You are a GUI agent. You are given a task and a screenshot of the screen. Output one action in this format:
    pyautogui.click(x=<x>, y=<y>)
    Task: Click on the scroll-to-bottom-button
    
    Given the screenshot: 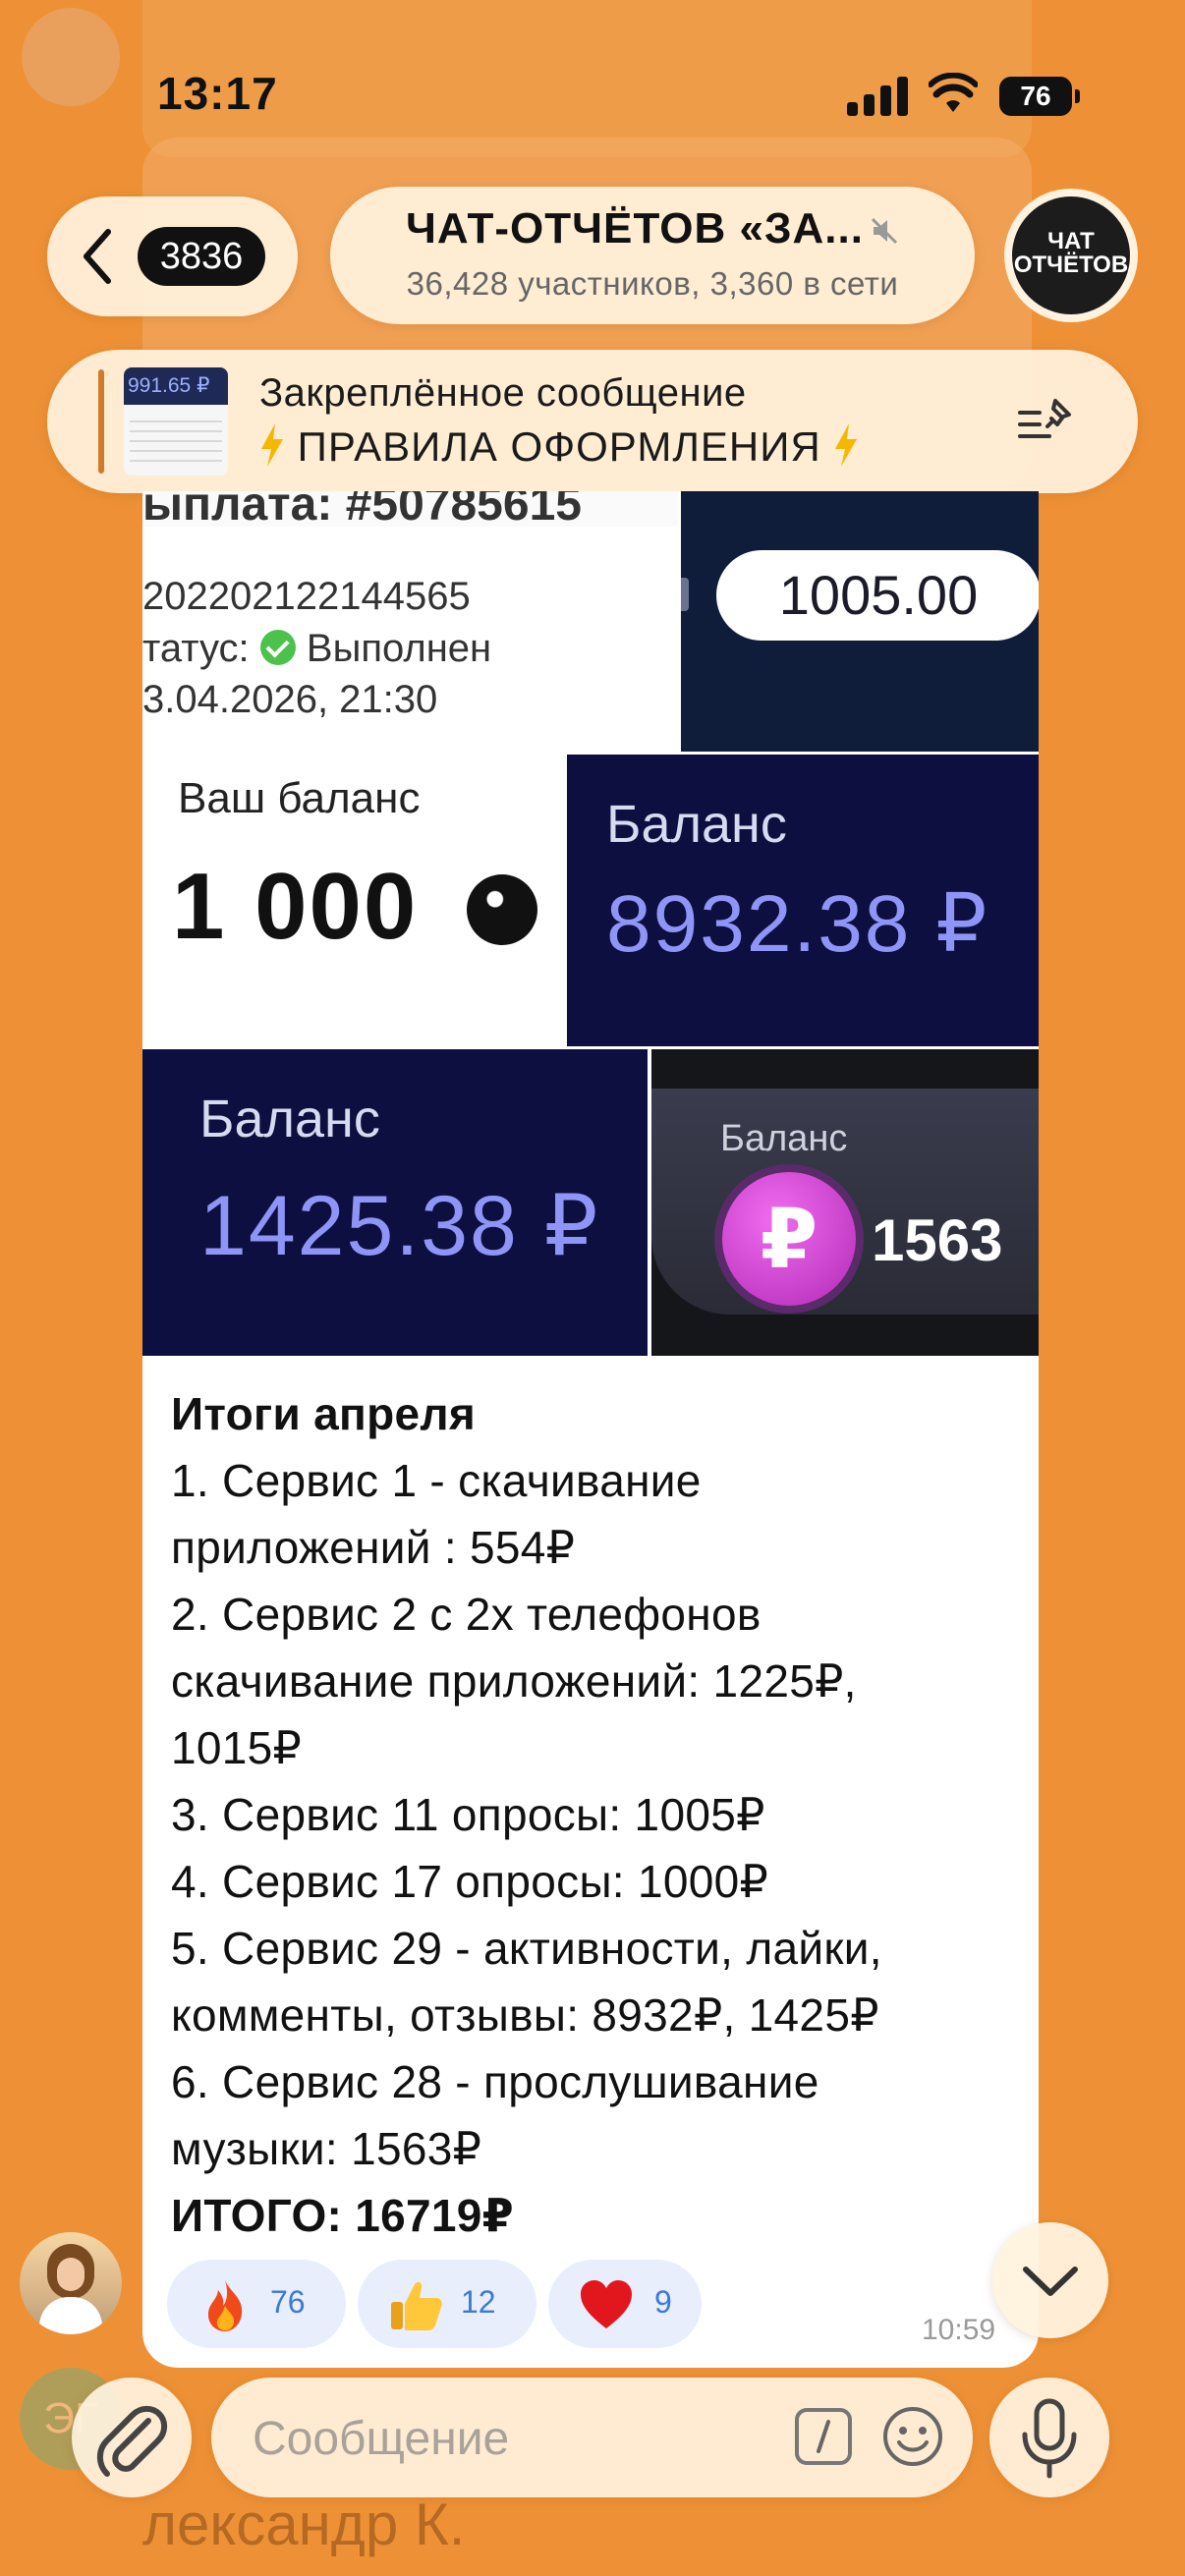 What is the action you would take?
    pyautogui.click(x=1050, y=2280)
    